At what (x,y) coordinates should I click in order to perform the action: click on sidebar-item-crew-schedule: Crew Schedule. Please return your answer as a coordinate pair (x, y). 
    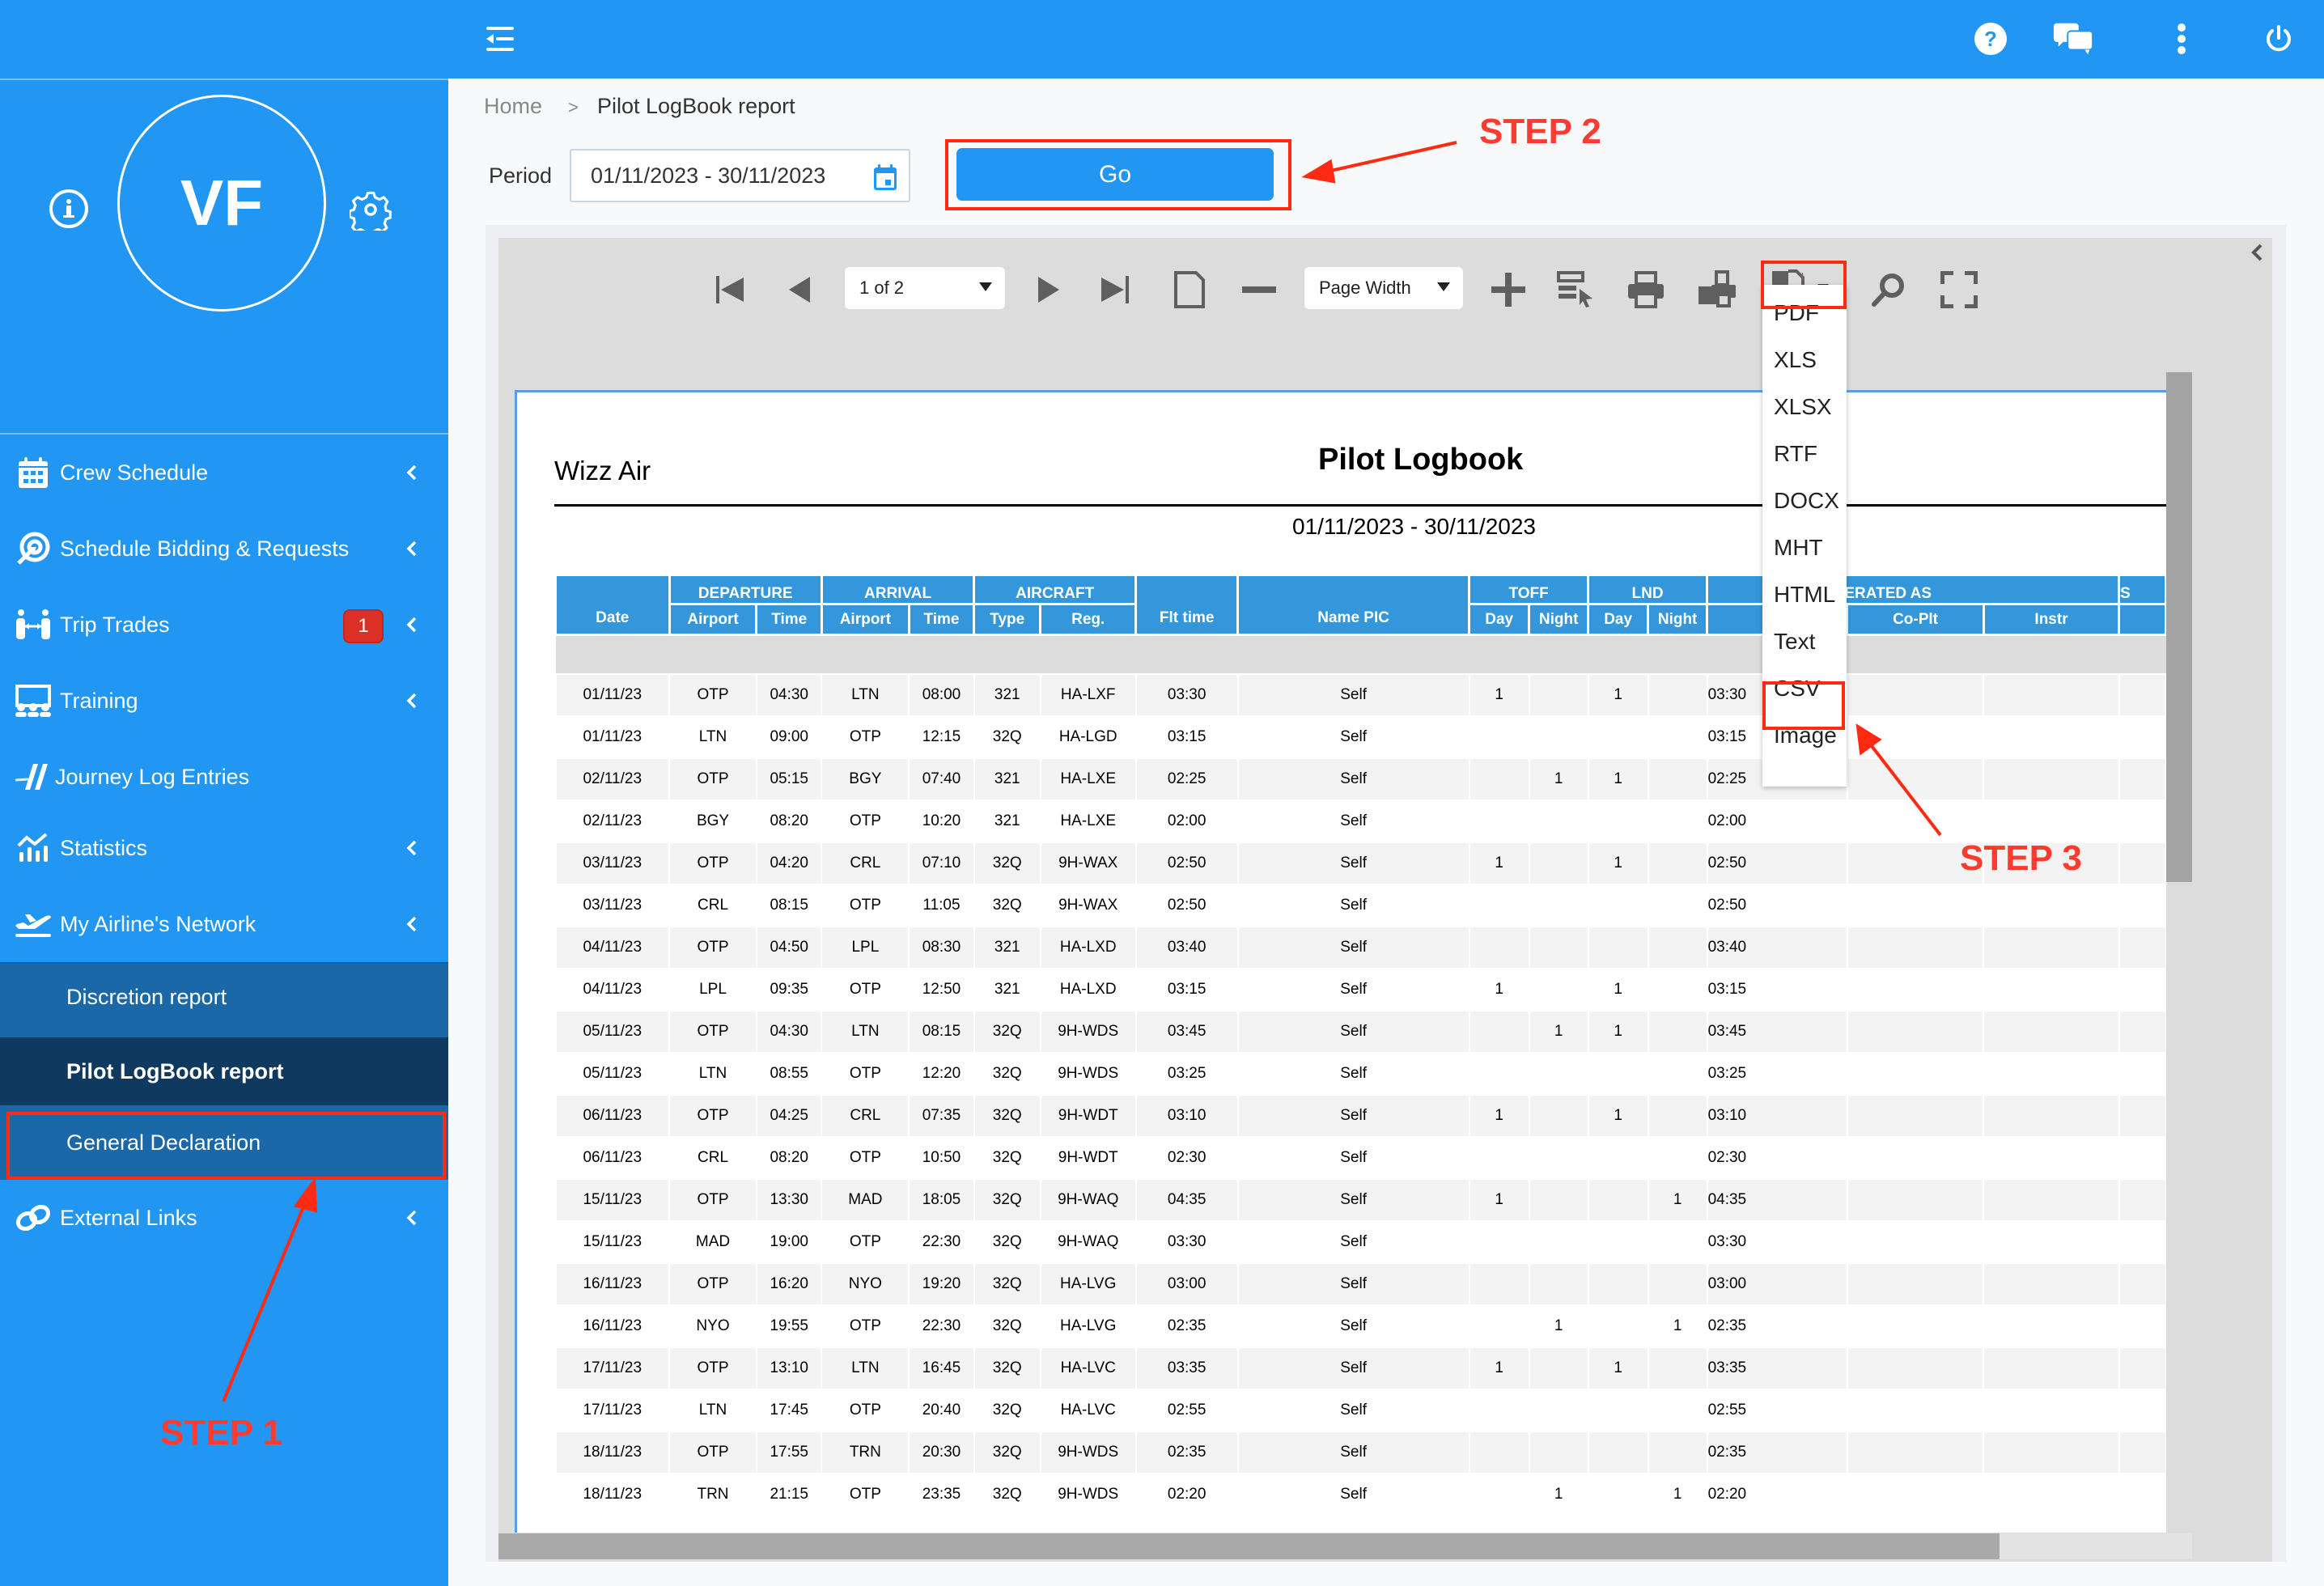
    Looking at the image, I should click on (224, 473).